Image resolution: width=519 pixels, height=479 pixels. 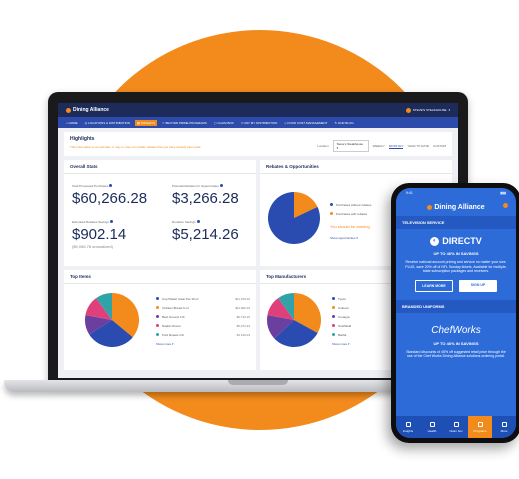 What do you see at coordinates (434, 285) in the screenshot?
I see `learn-more-button: LEARN MORE` at bounding box center [434, 285].